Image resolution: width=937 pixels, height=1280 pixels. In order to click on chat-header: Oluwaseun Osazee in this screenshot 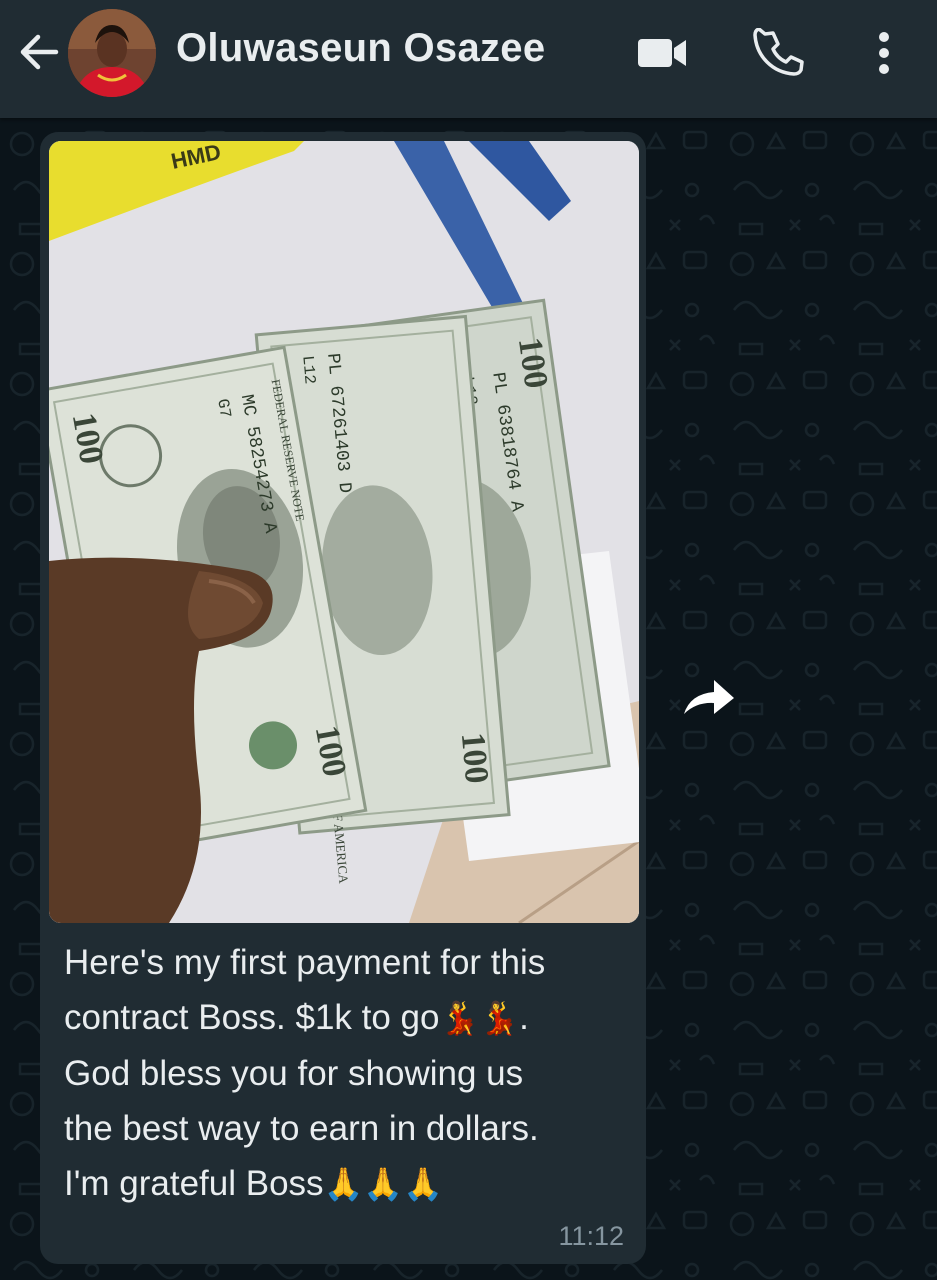, I will do `click(468, 59)`.